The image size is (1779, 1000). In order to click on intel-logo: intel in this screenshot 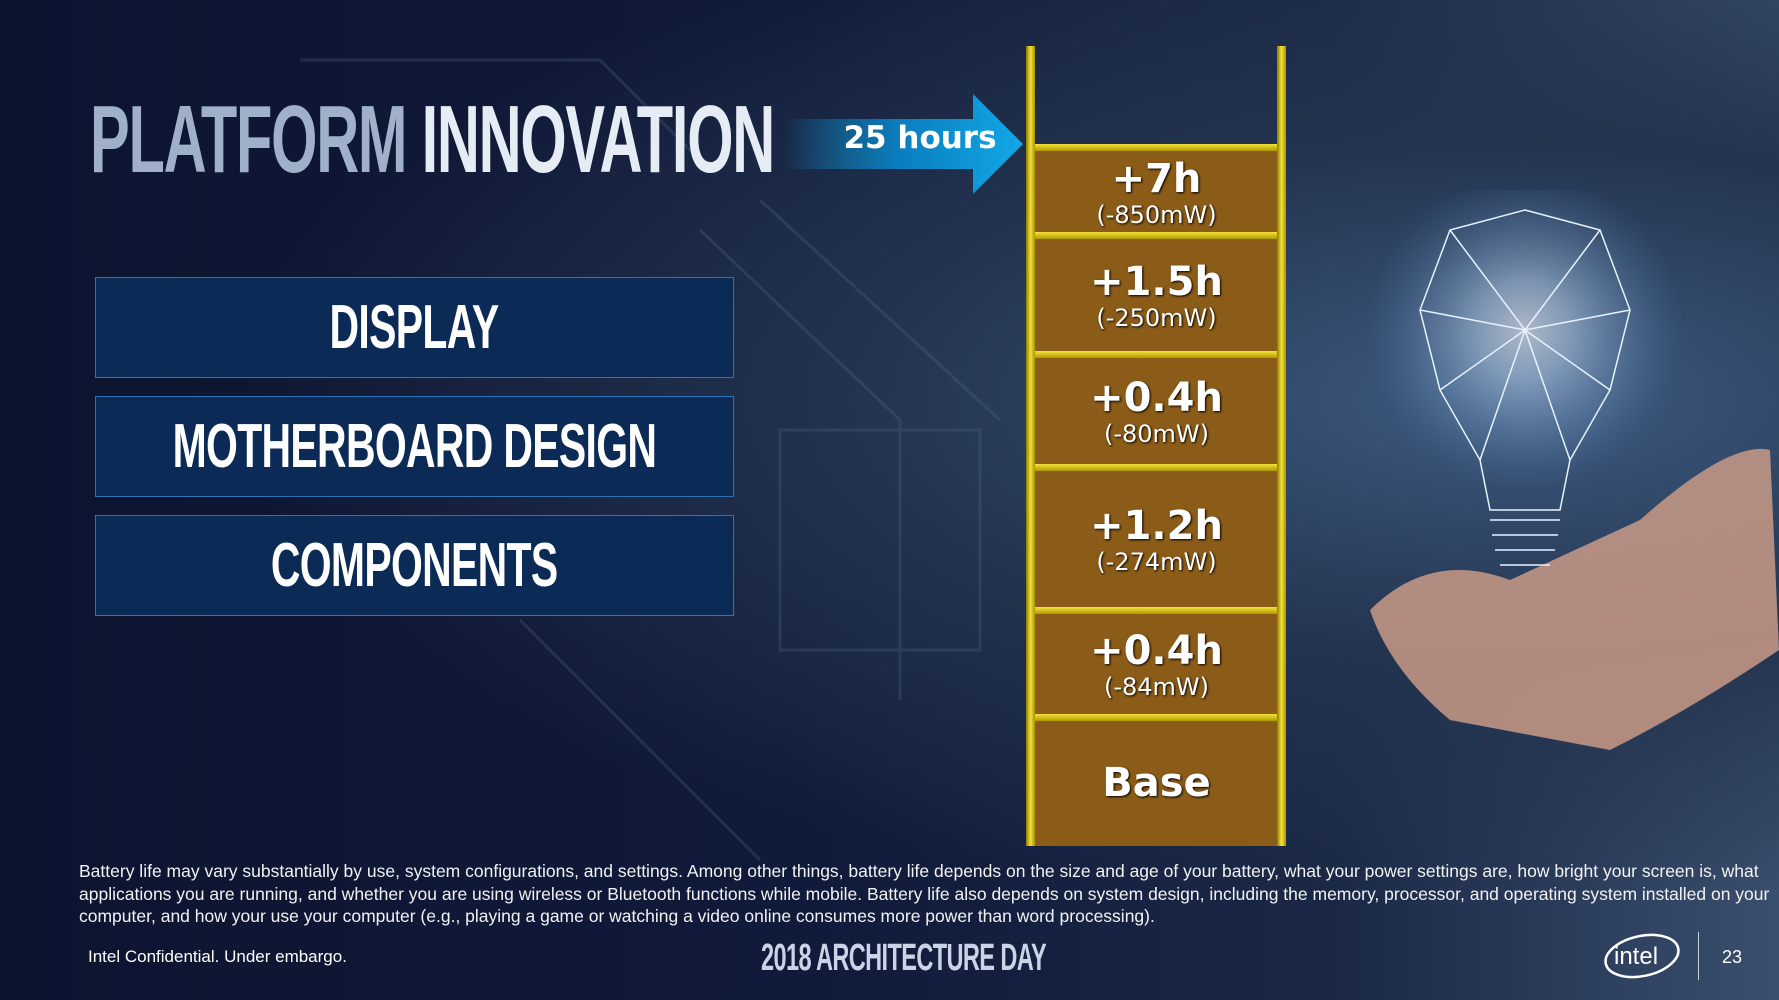, I will do `click(1642, 956)`.